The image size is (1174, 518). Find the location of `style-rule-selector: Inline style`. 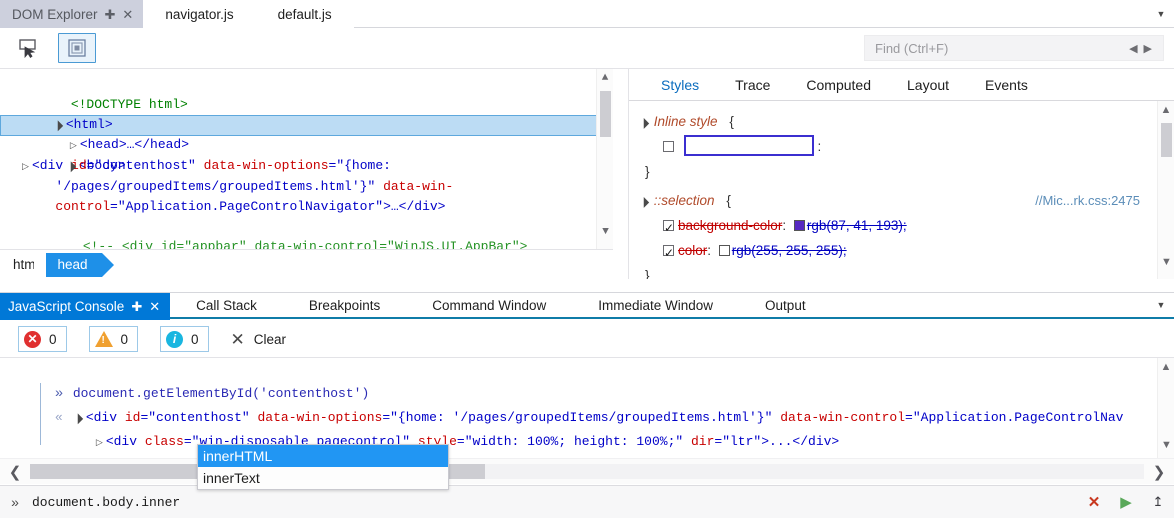

style-rule-selector: Inline style is located at coordinates (685, 121).